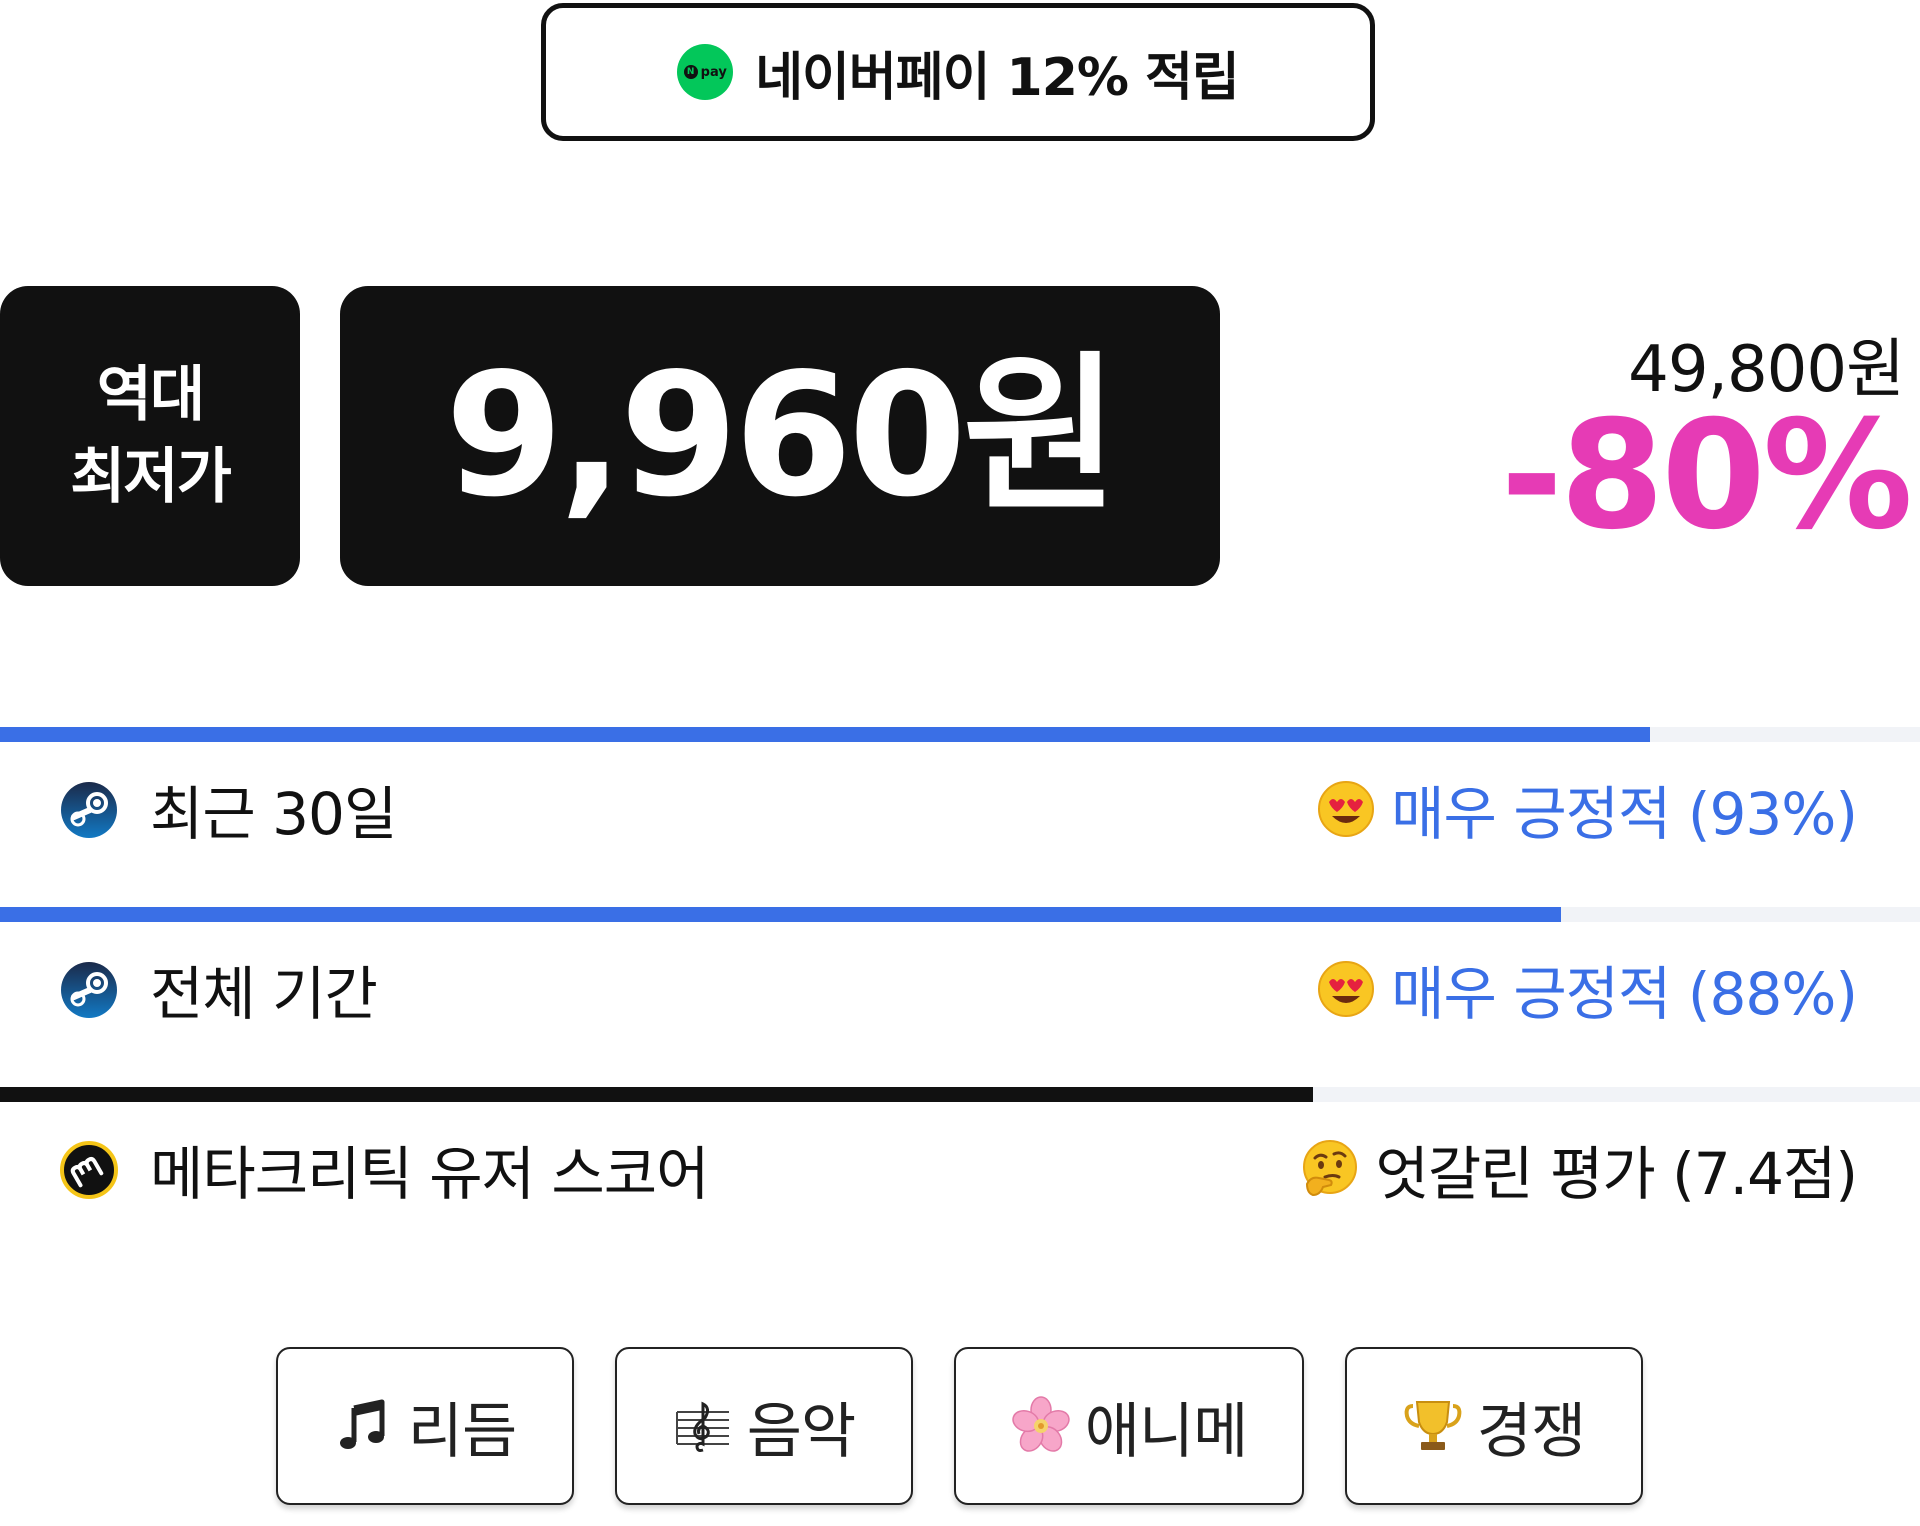  What do you see at coordinates (1531, 1431) in the screenshot?
I see `tag-label: 경쟁` at bounding box center [1531, 1431].